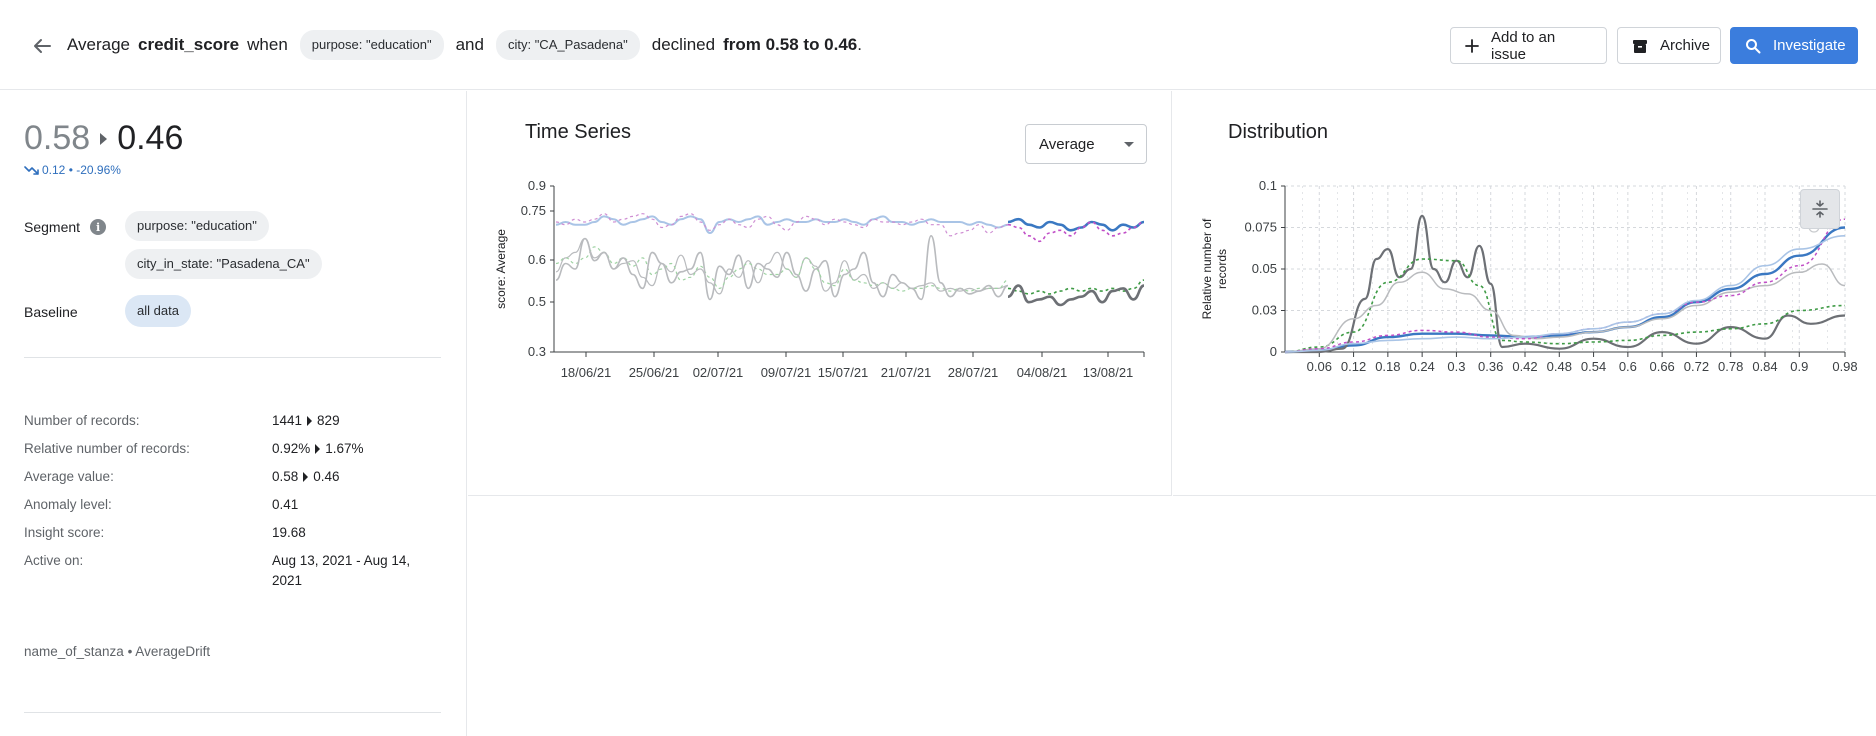 This screenshot has width=1876, height=736. What do you see at coordinates (1319, 366) in the screenshot?
I see `x-tick-label: 0.06` at bounding box center [1319, 366].